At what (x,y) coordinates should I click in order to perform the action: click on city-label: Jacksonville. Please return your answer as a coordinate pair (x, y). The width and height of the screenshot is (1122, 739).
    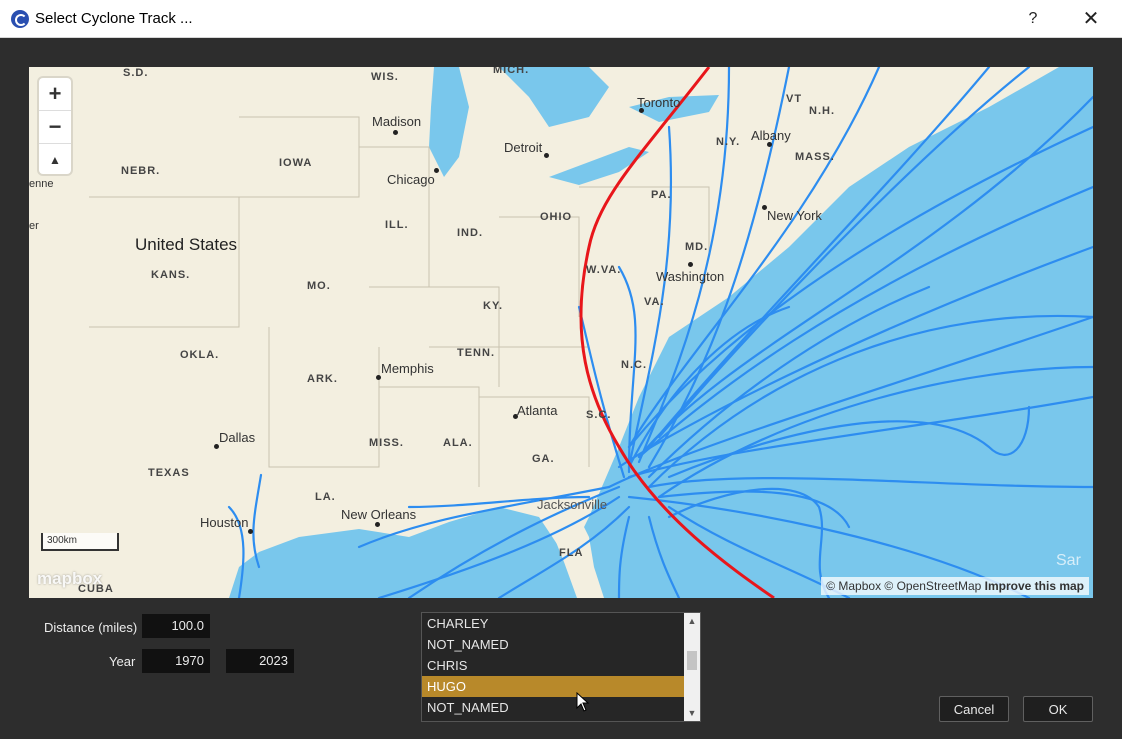
    Looking at the image, I should click on (572, 504).